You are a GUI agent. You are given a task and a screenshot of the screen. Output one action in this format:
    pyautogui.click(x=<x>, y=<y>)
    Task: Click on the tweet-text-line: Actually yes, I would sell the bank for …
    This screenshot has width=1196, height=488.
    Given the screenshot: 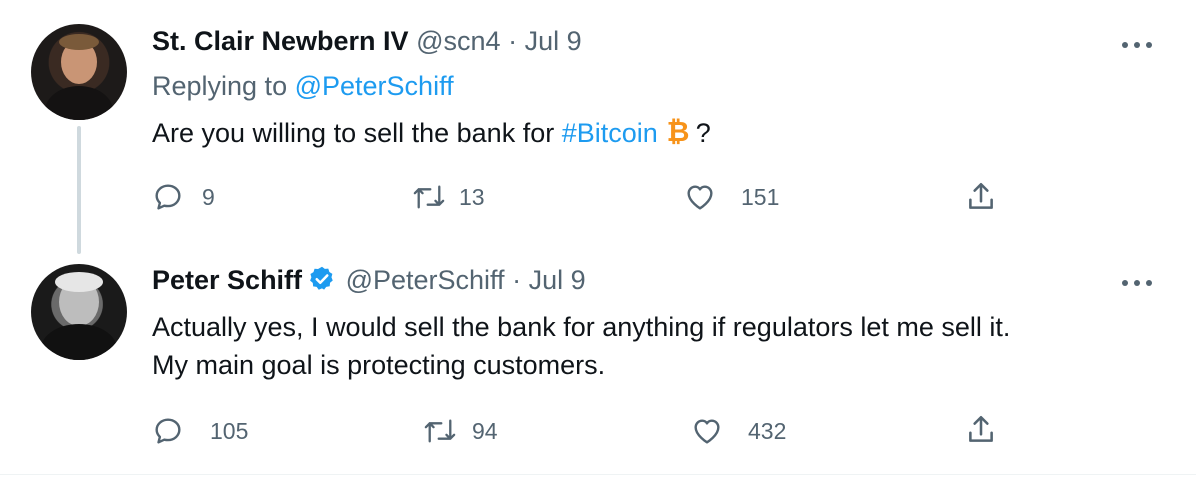 What is the action you would take?
    pyautogui.click(x=581, y=327)
    